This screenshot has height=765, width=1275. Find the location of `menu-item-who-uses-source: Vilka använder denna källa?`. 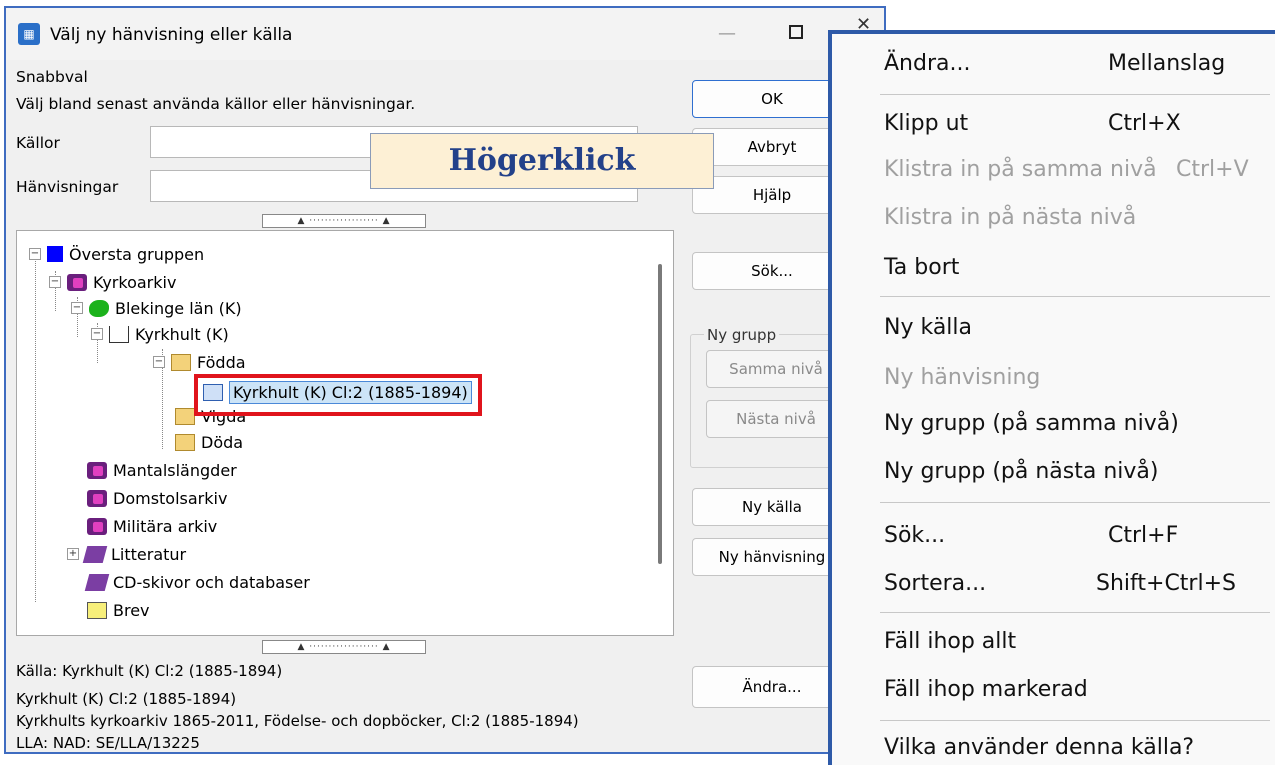

menu-item-who-uses-source: Vilka använder denna källa? is located at coordinates (1074, 746).